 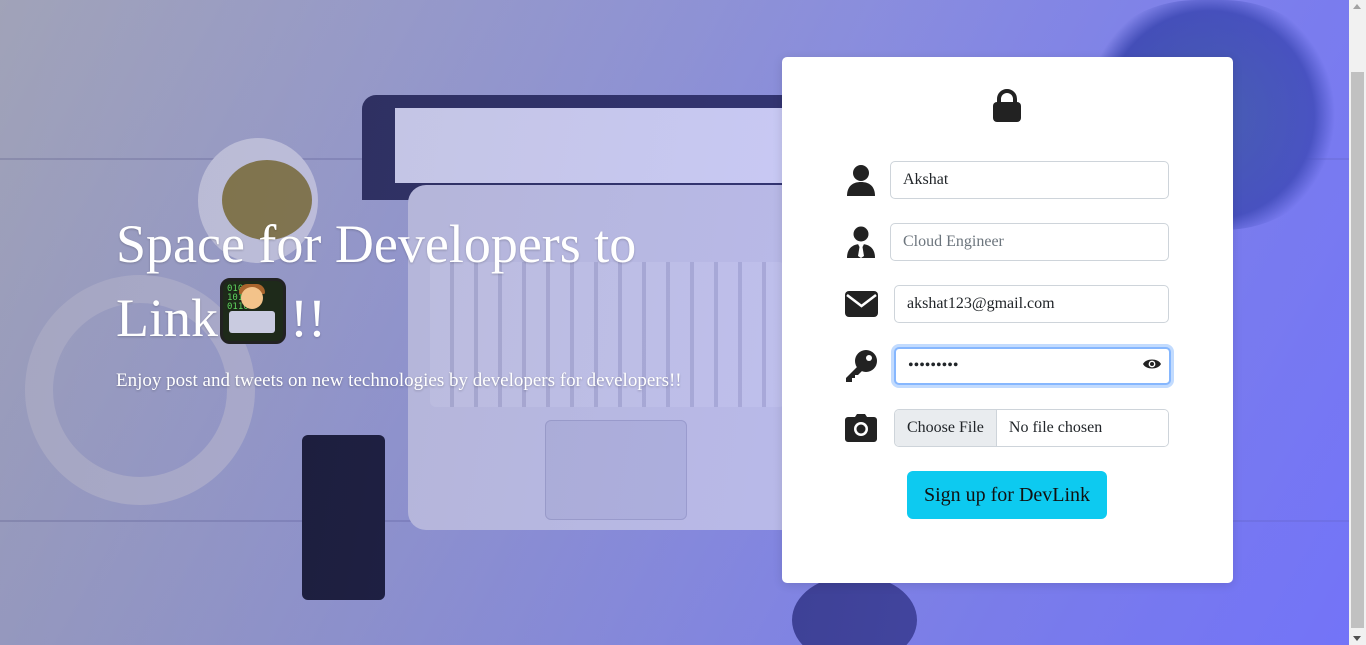 What do you see at coordinates (308, 318) in the screenshot?
I see `hero-title-exclaim: !!` at bounding box center [308, 318].